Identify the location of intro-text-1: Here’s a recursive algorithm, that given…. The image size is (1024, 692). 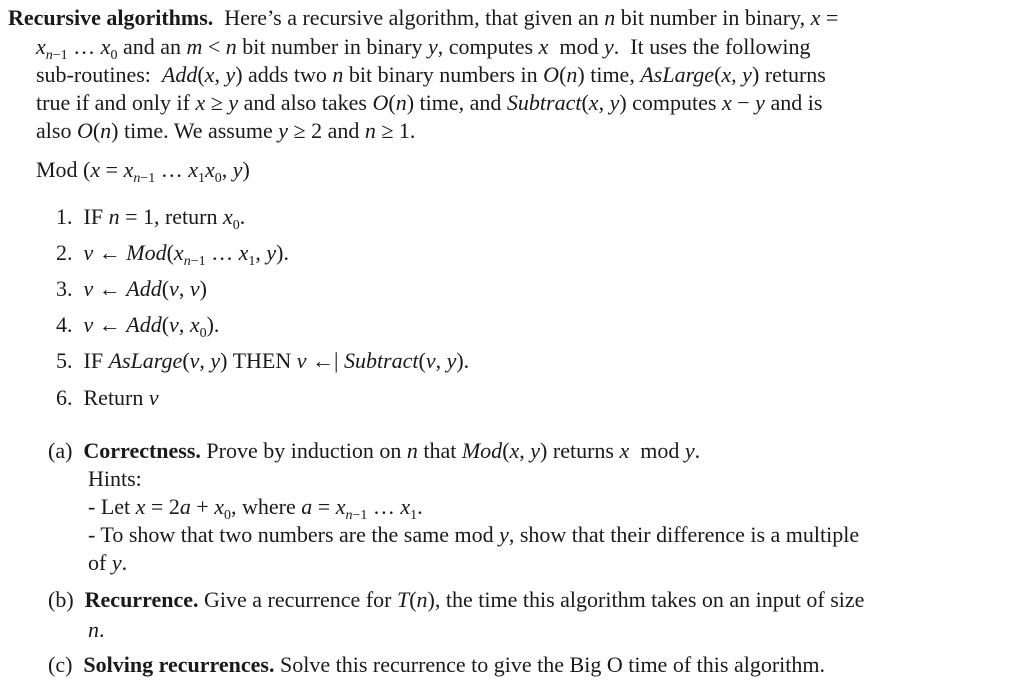
(528, 17).